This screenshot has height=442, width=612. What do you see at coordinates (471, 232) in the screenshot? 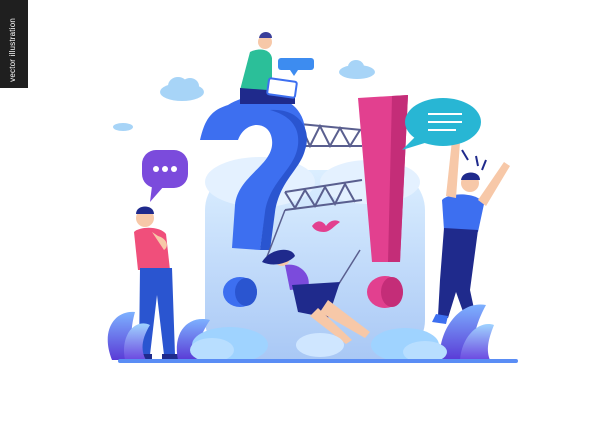
I see `person-jumping` at bounding box center [471, 232].